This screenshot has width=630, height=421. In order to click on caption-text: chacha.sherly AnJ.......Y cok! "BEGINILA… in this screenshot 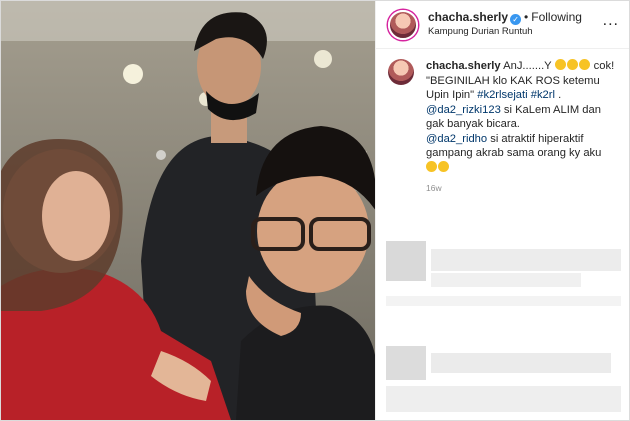, I will do `click(521, 117)`.